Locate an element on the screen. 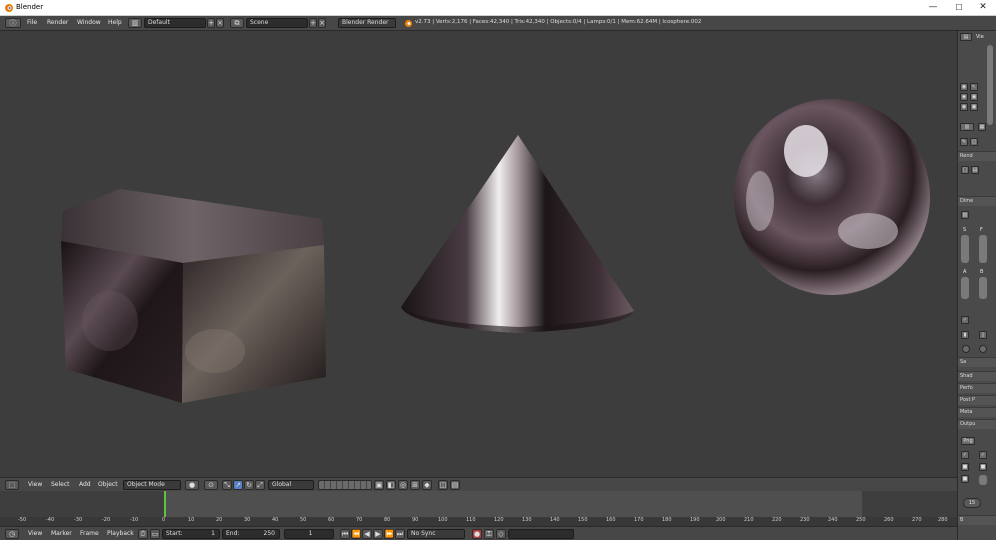 The height and width of the screenshot is (540, 996). menu-file: File is located at coordinates (32, 22).